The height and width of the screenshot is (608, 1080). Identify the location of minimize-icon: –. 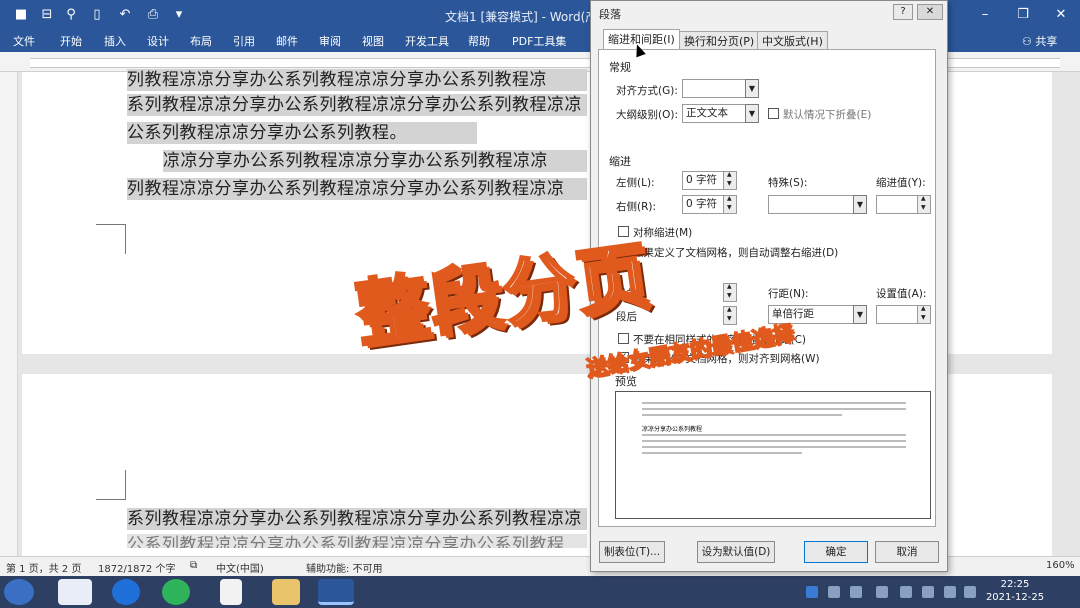
(985, 15).